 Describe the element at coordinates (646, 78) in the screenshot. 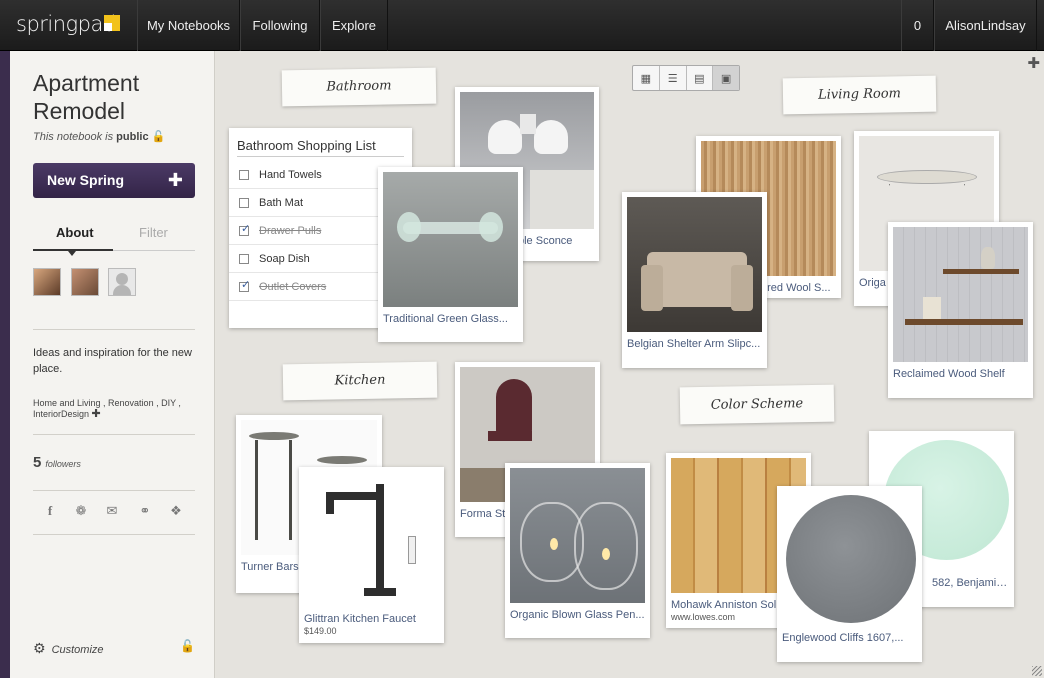

I see `grid-view-icon: ▦` at that location.